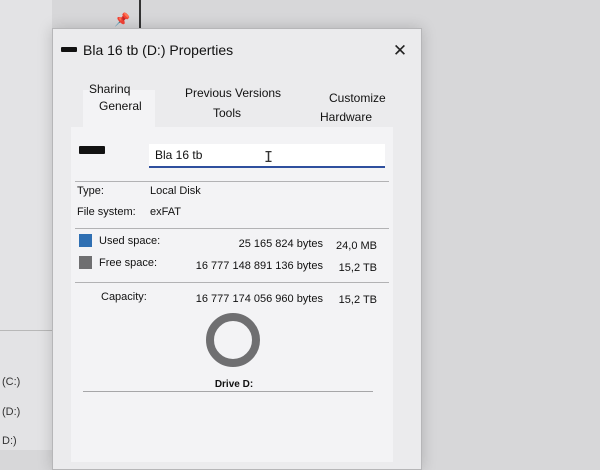 This screenshot has width=600, height=470. What do you see at coordinates (130, 241) in the screenshot?
I see `used-space-label: Used space:` at bounding box center [130, 241].